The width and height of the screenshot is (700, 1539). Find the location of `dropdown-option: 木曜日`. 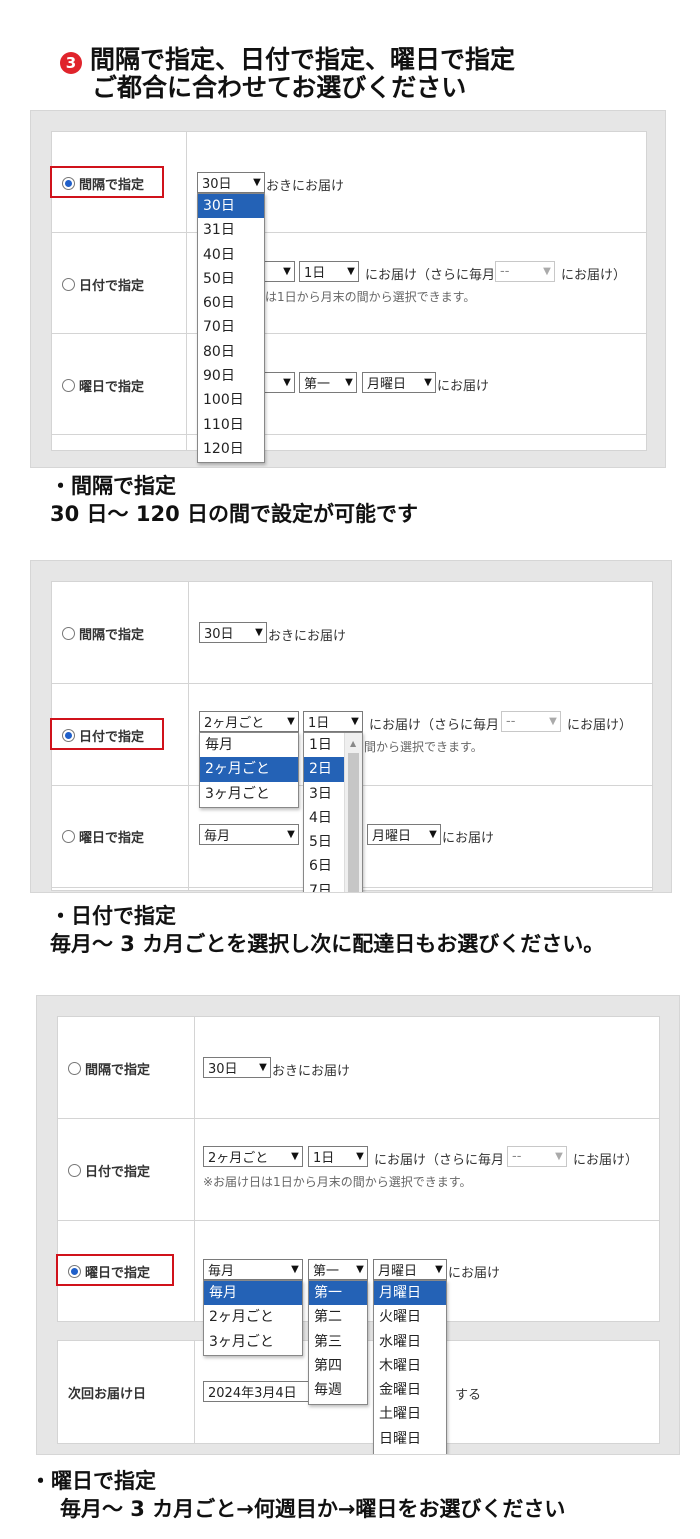

dropdown-option: 木曜日 is located at coordinates (410, 1366).